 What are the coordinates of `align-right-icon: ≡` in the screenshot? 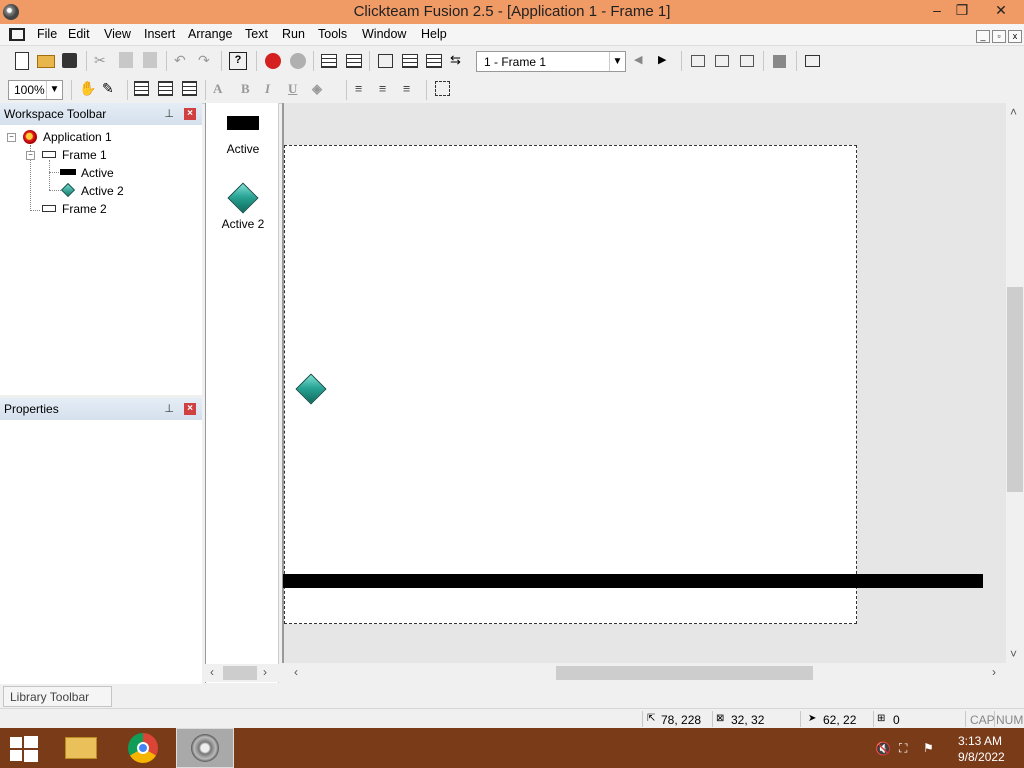 It's located at (406, 89).